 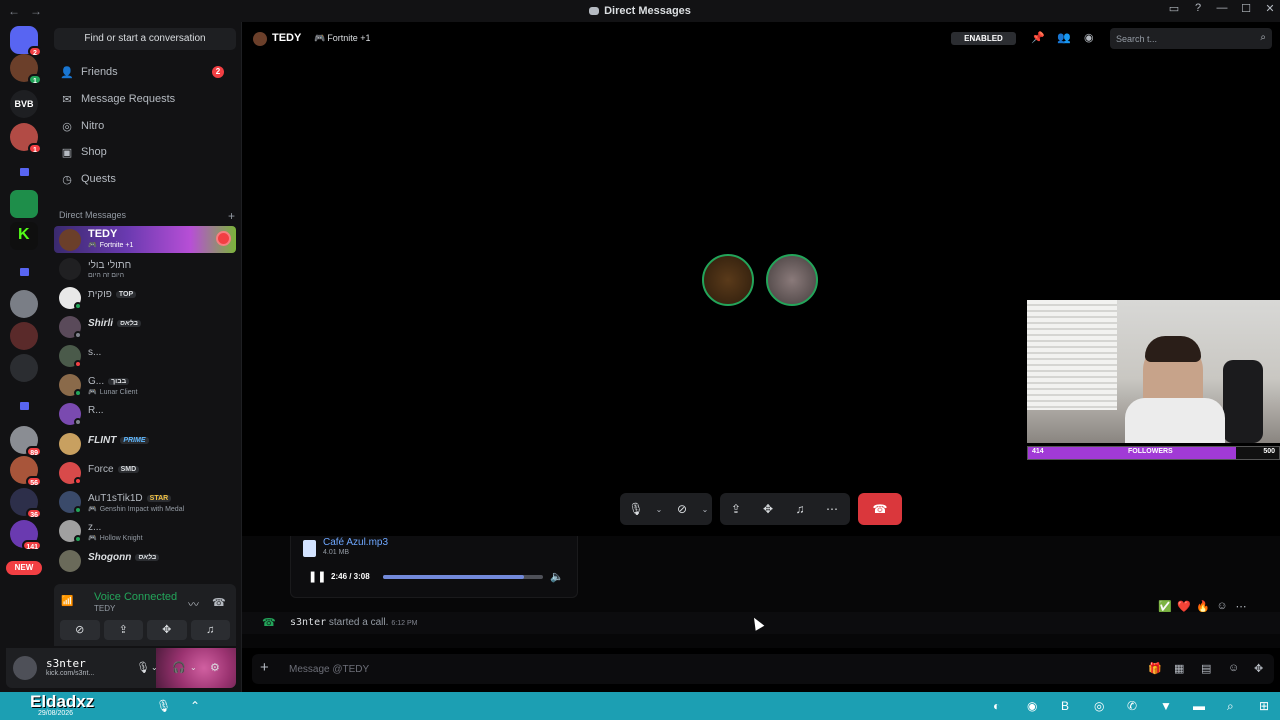 I want to click on dm-item: חתולי בולי היום זה היום, so click(x=145, y=268).